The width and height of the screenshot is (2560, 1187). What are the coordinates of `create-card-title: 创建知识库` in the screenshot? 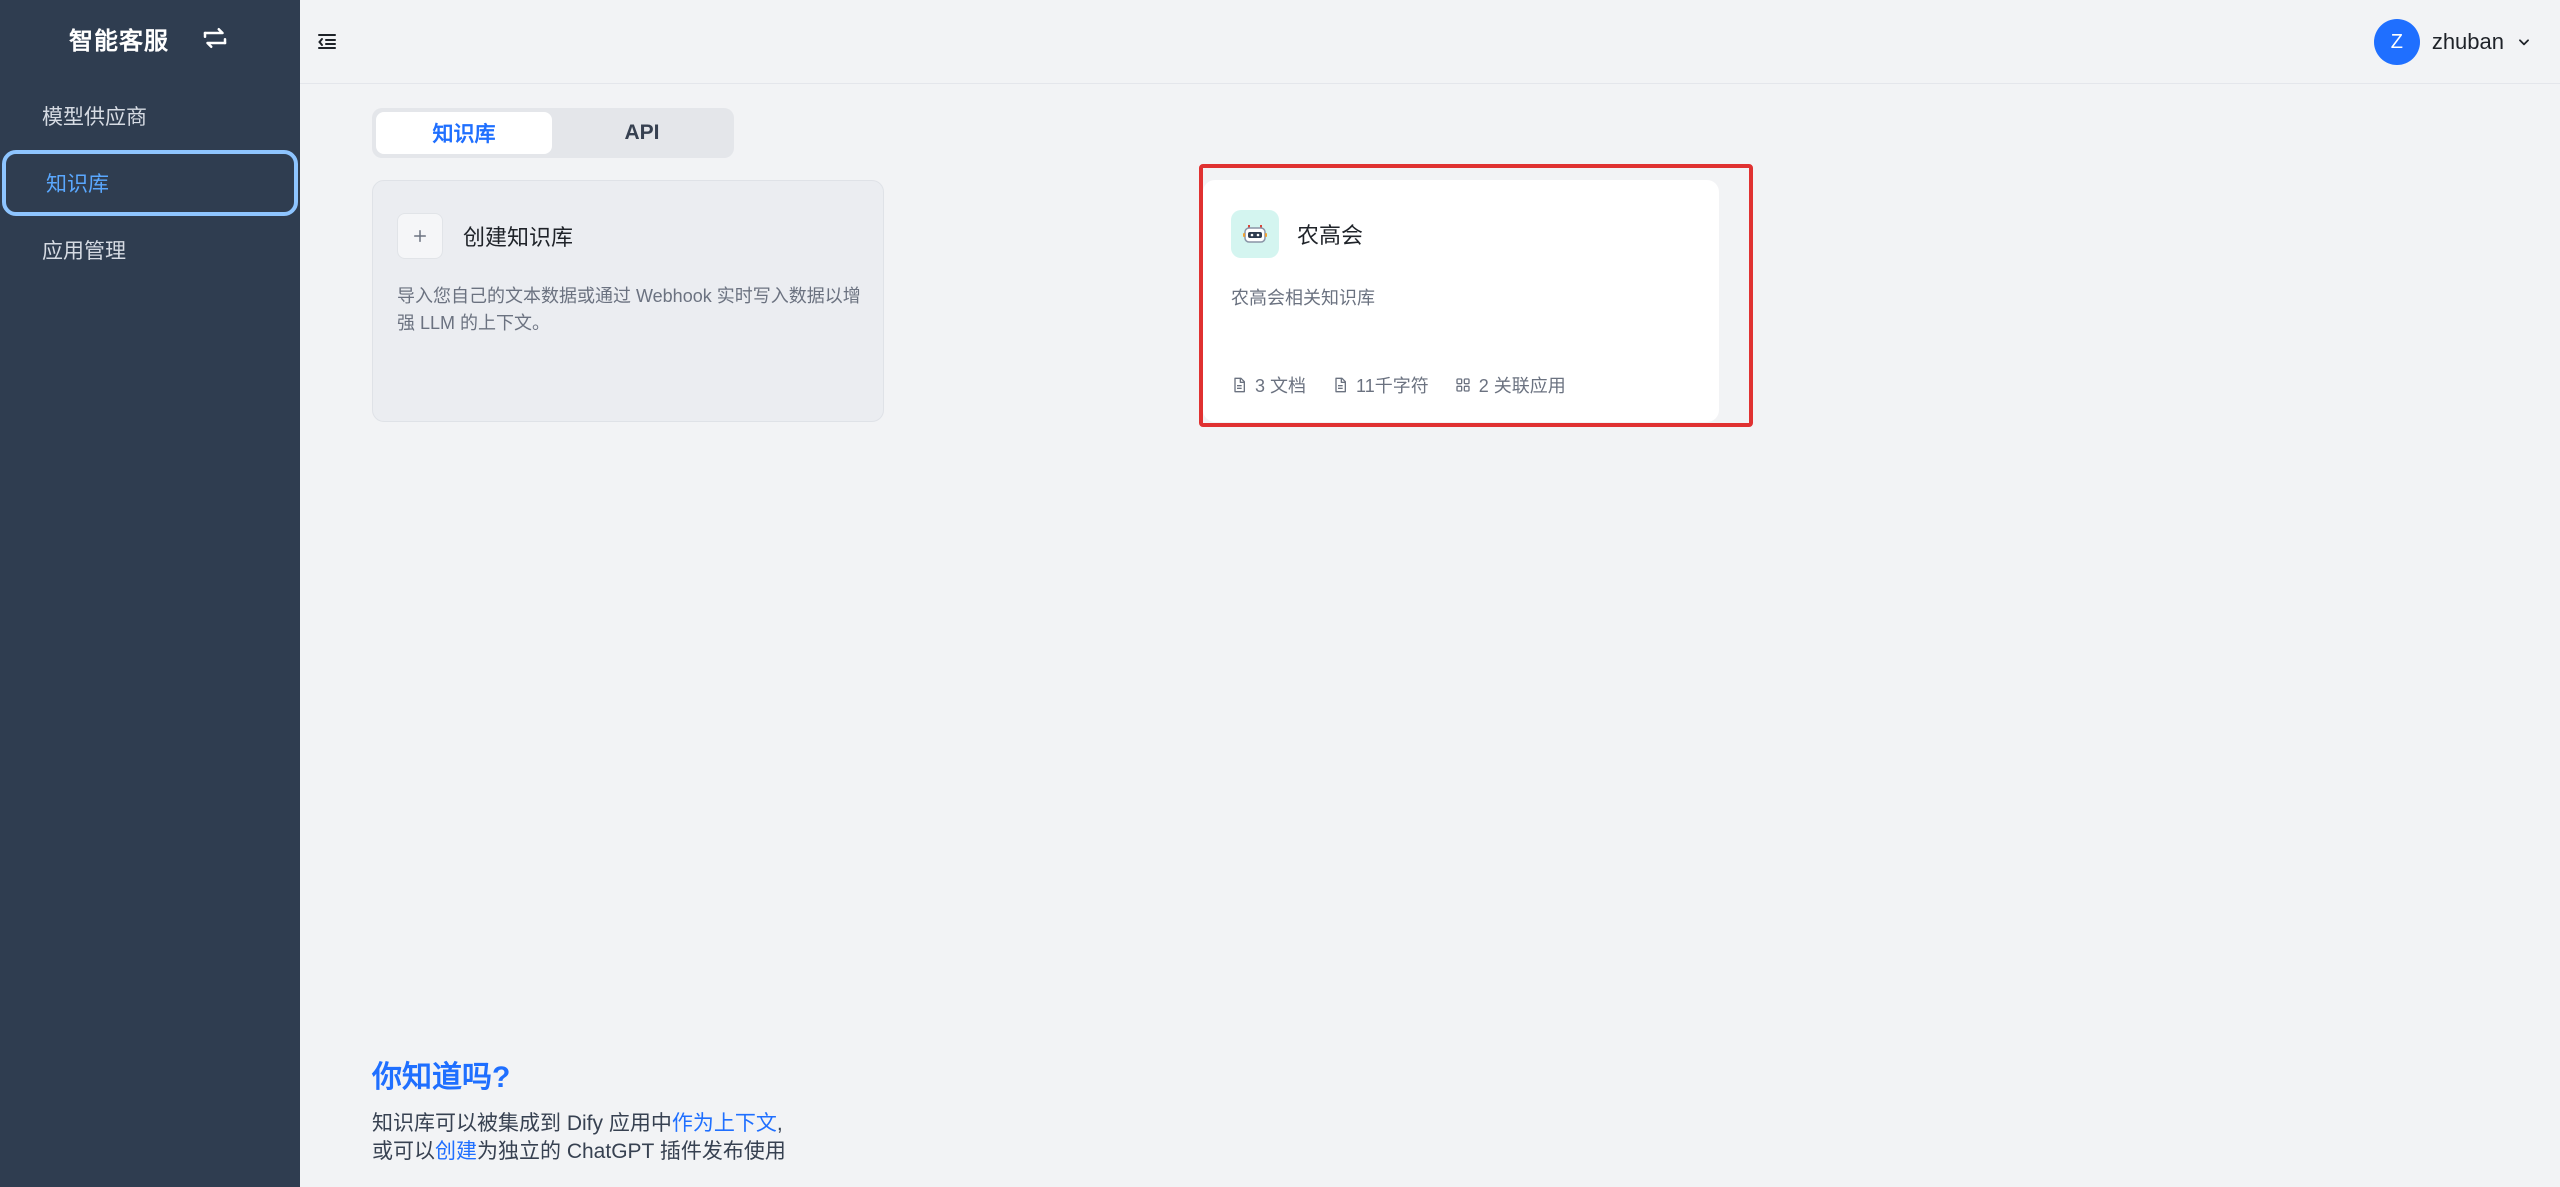 It's located at (518, 237).